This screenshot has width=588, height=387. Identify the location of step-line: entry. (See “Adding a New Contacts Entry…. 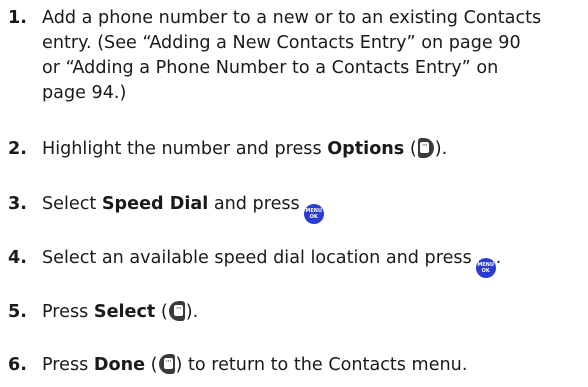
(281, 43).